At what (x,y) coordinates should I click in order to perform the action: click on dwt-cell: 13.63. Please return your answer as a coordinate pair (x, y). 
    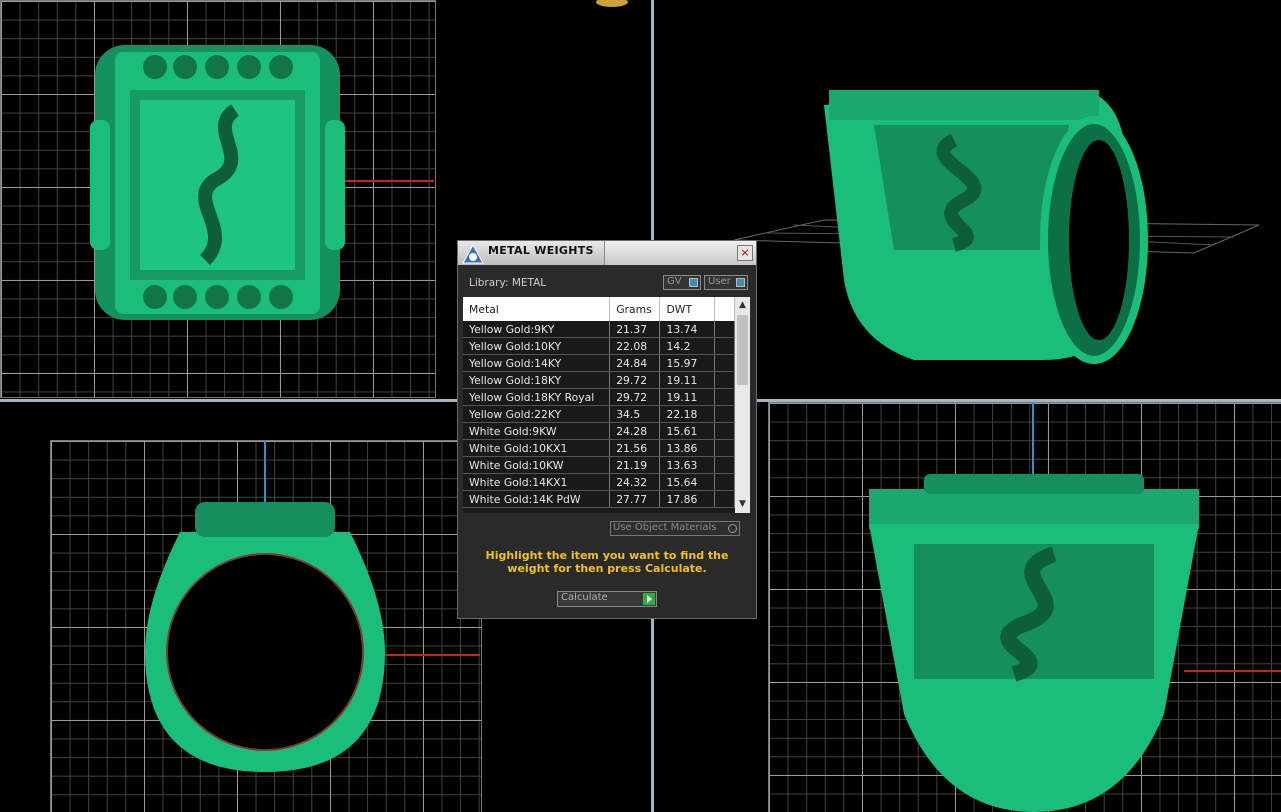
    Looking at the image, I should click on (687, 465).